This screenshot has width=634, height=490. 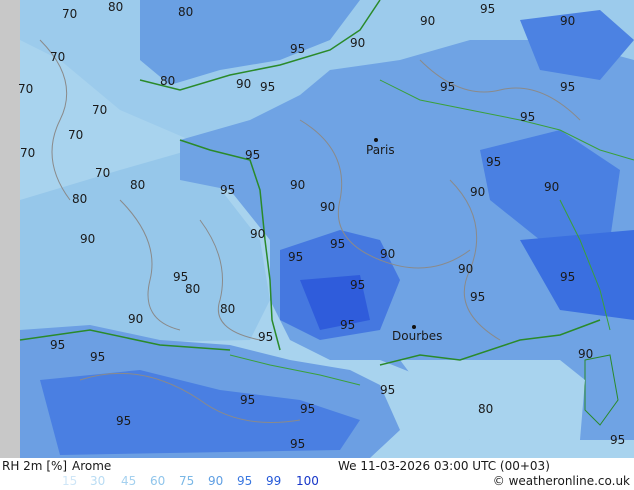 What do you see at coordinates (70, 481) in the screenshot?
I see `legend-value-15: 15` at bounding box center [70, 481].